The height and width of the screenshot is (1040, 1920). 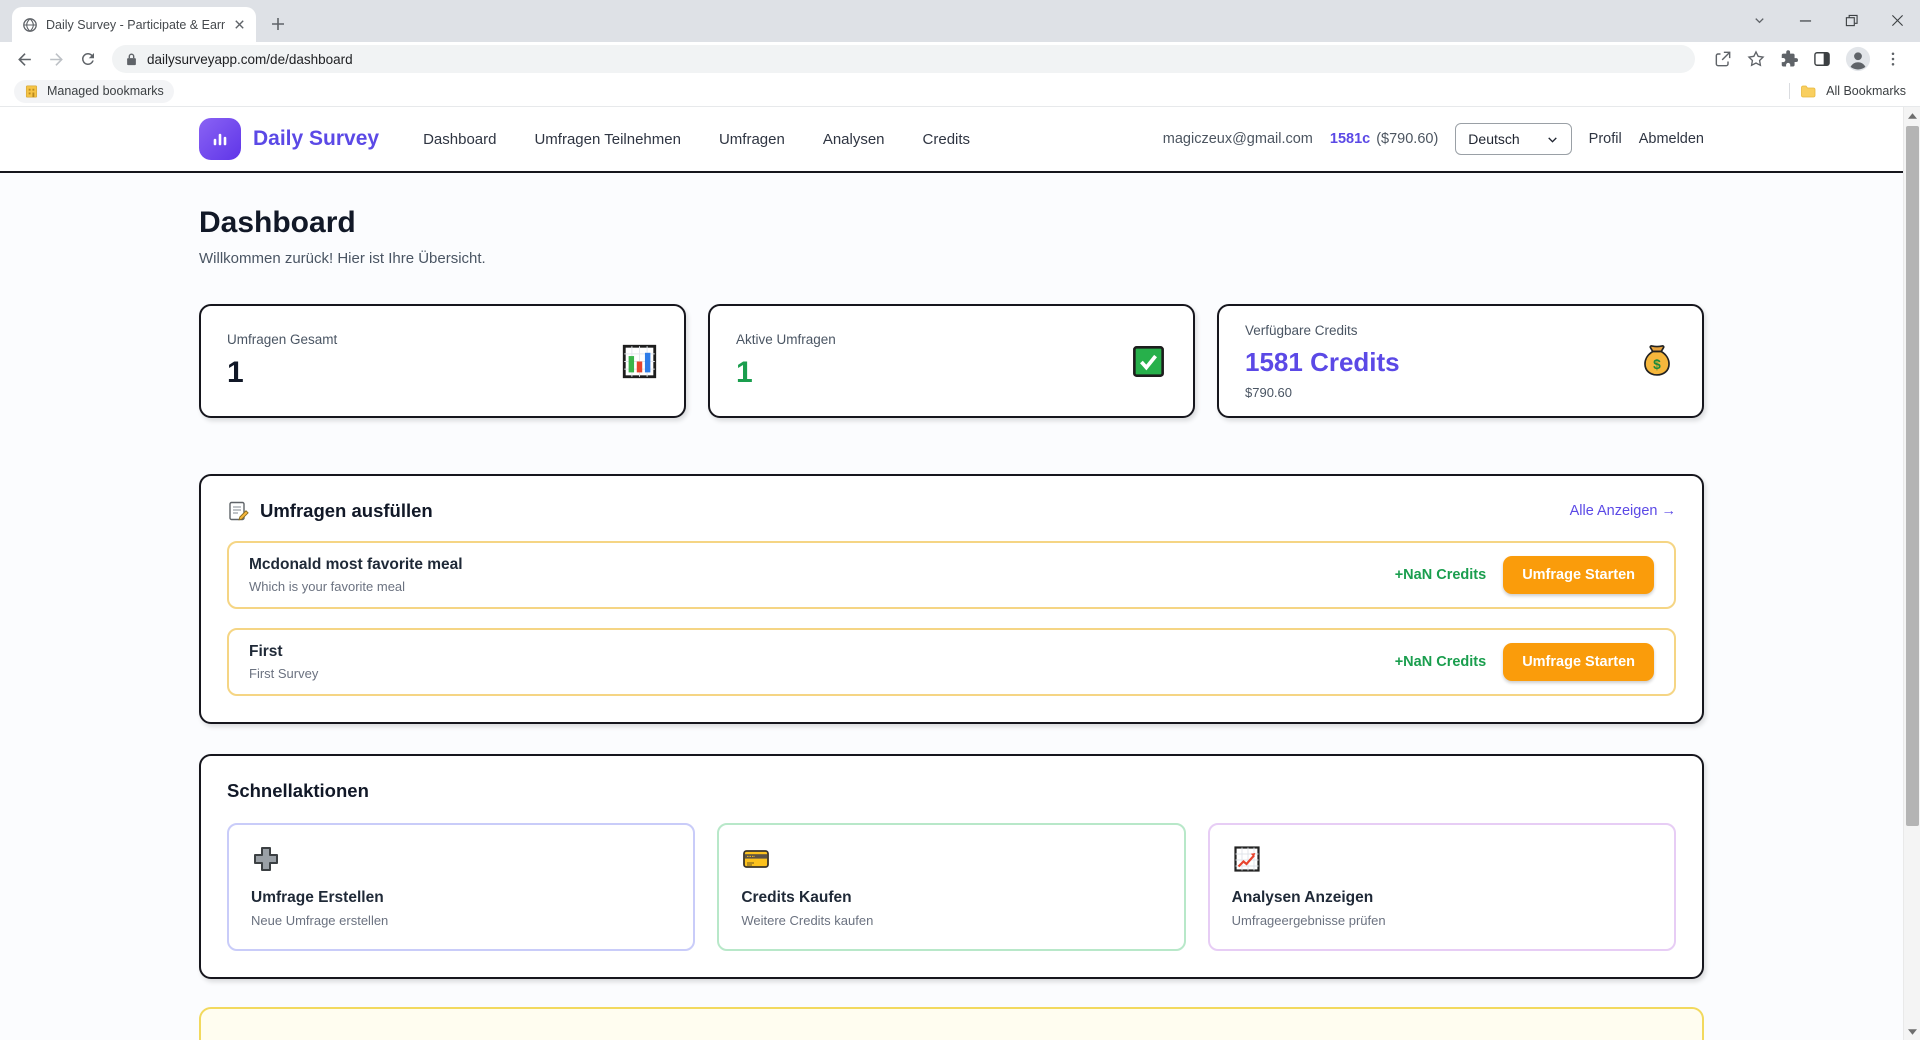 What do you see at coordinates (1237, 139) in the screenshot?
I see `account-email: magiczeux@gmail.com` at bounding box center [1237, 139].